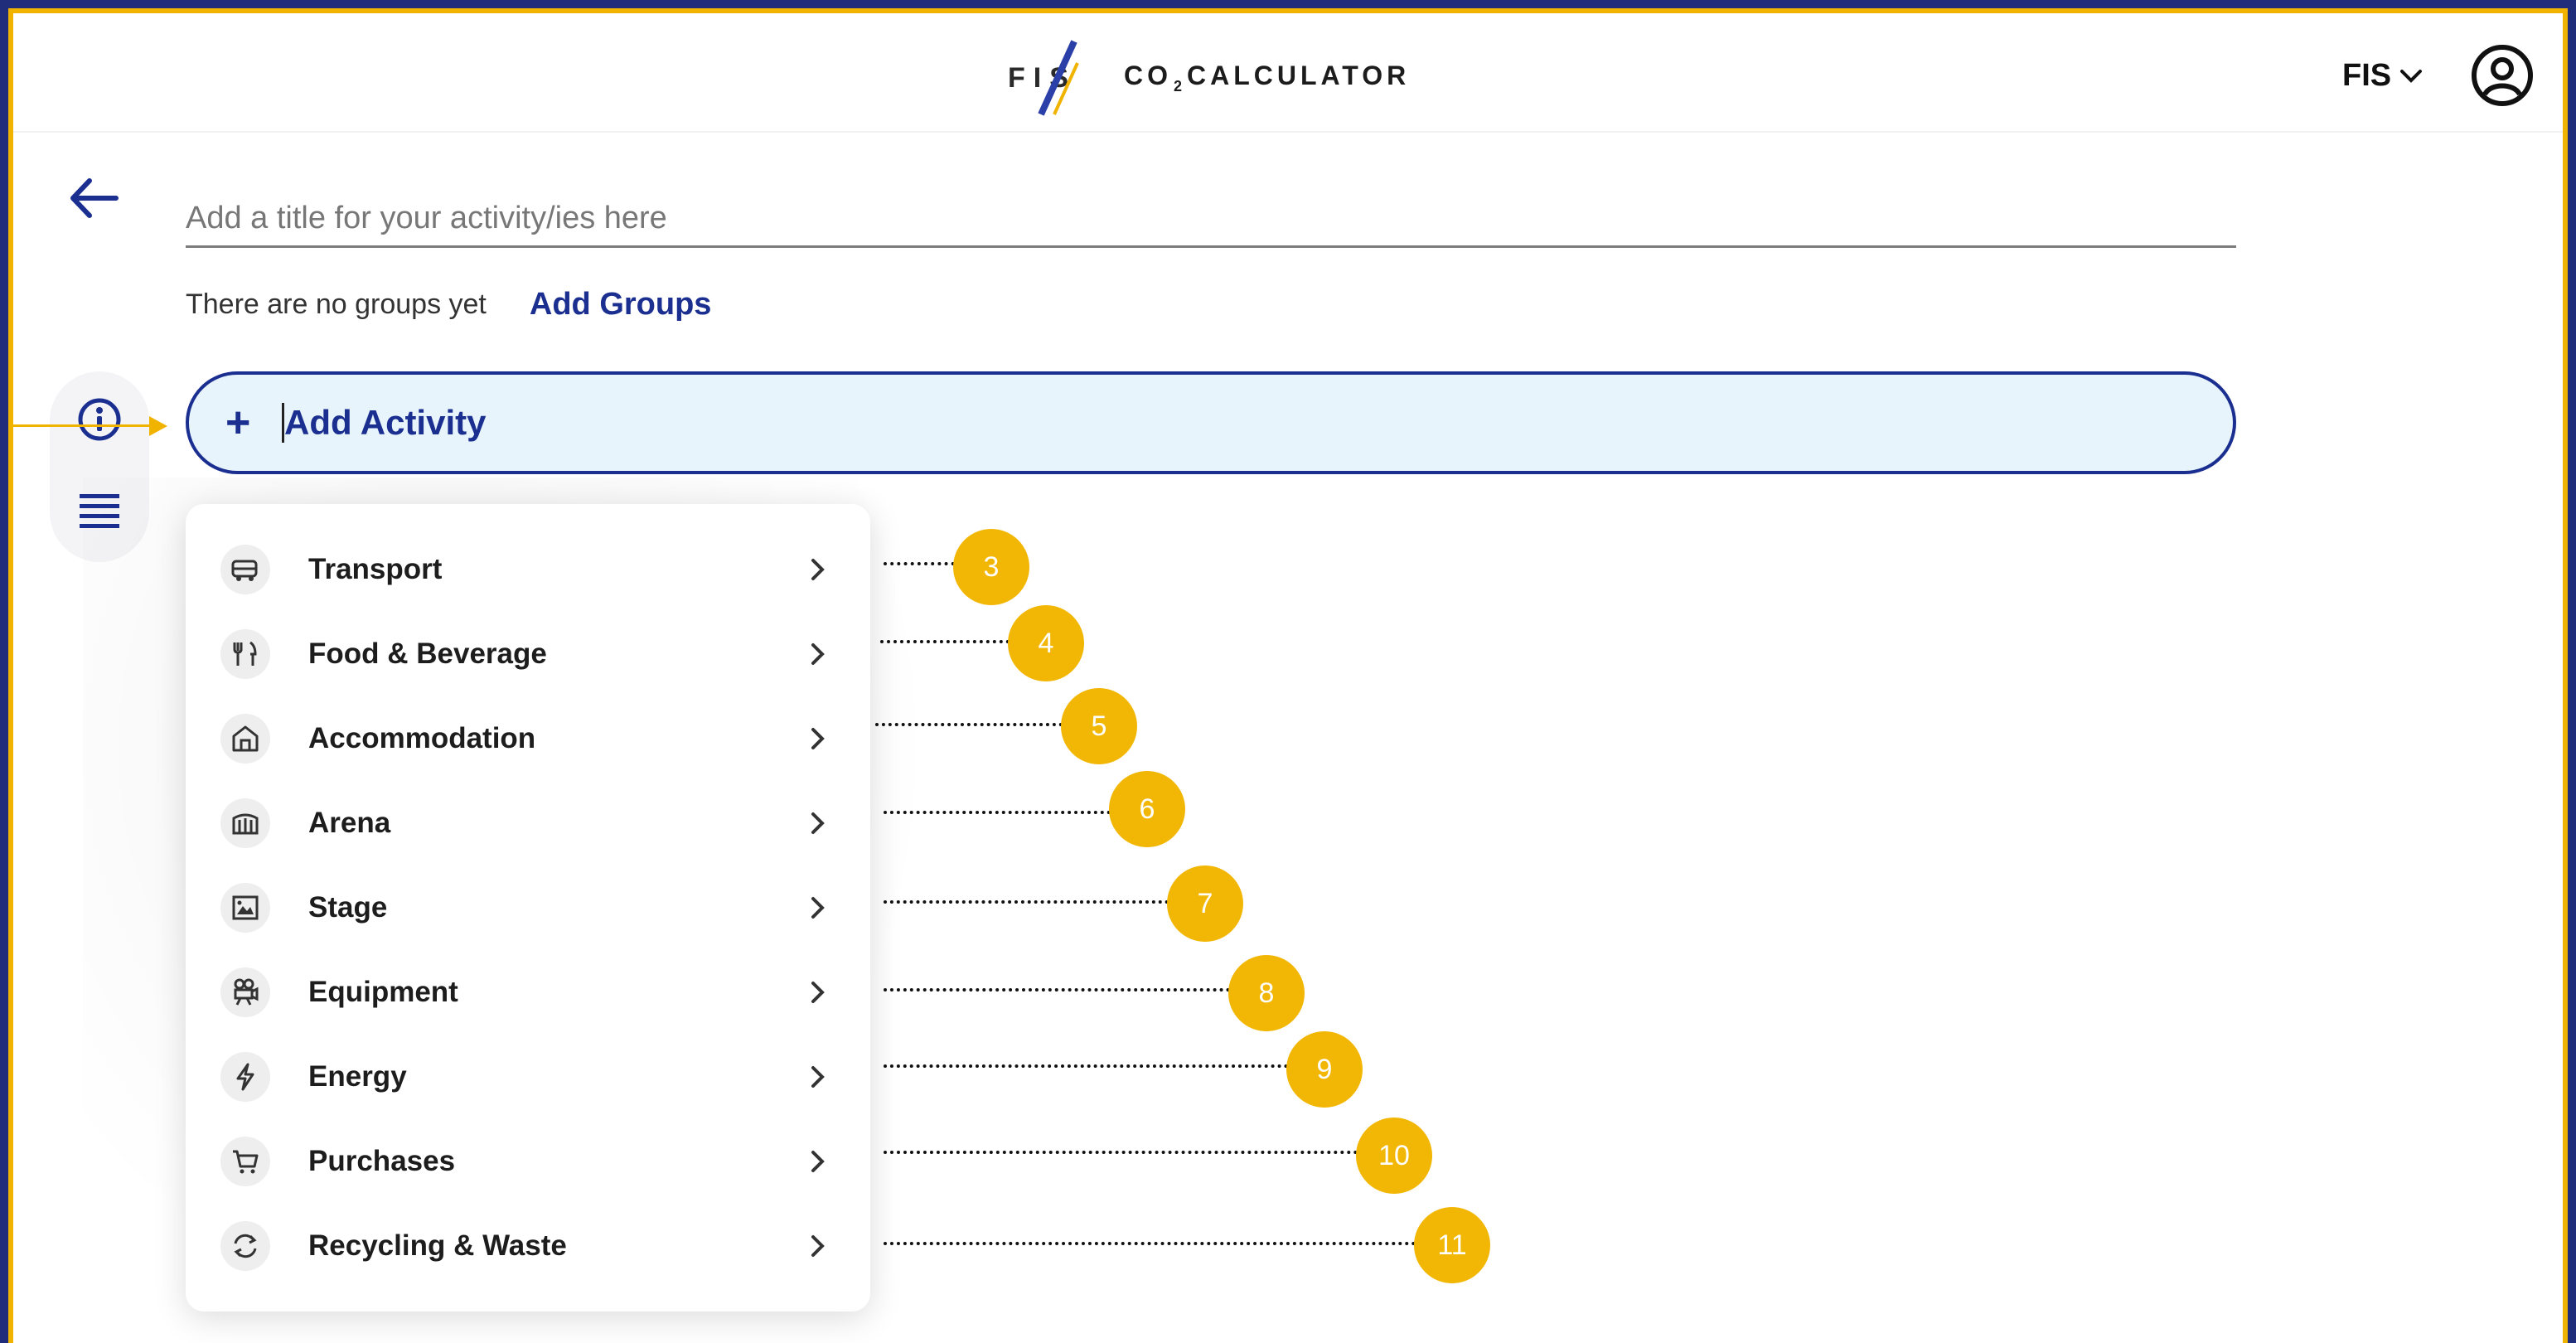 This screenshot has height=1343, width=2576. Describe the element at coordinates (1046, 643) in the screenshot. I see `callout-badge: 4` at that location.